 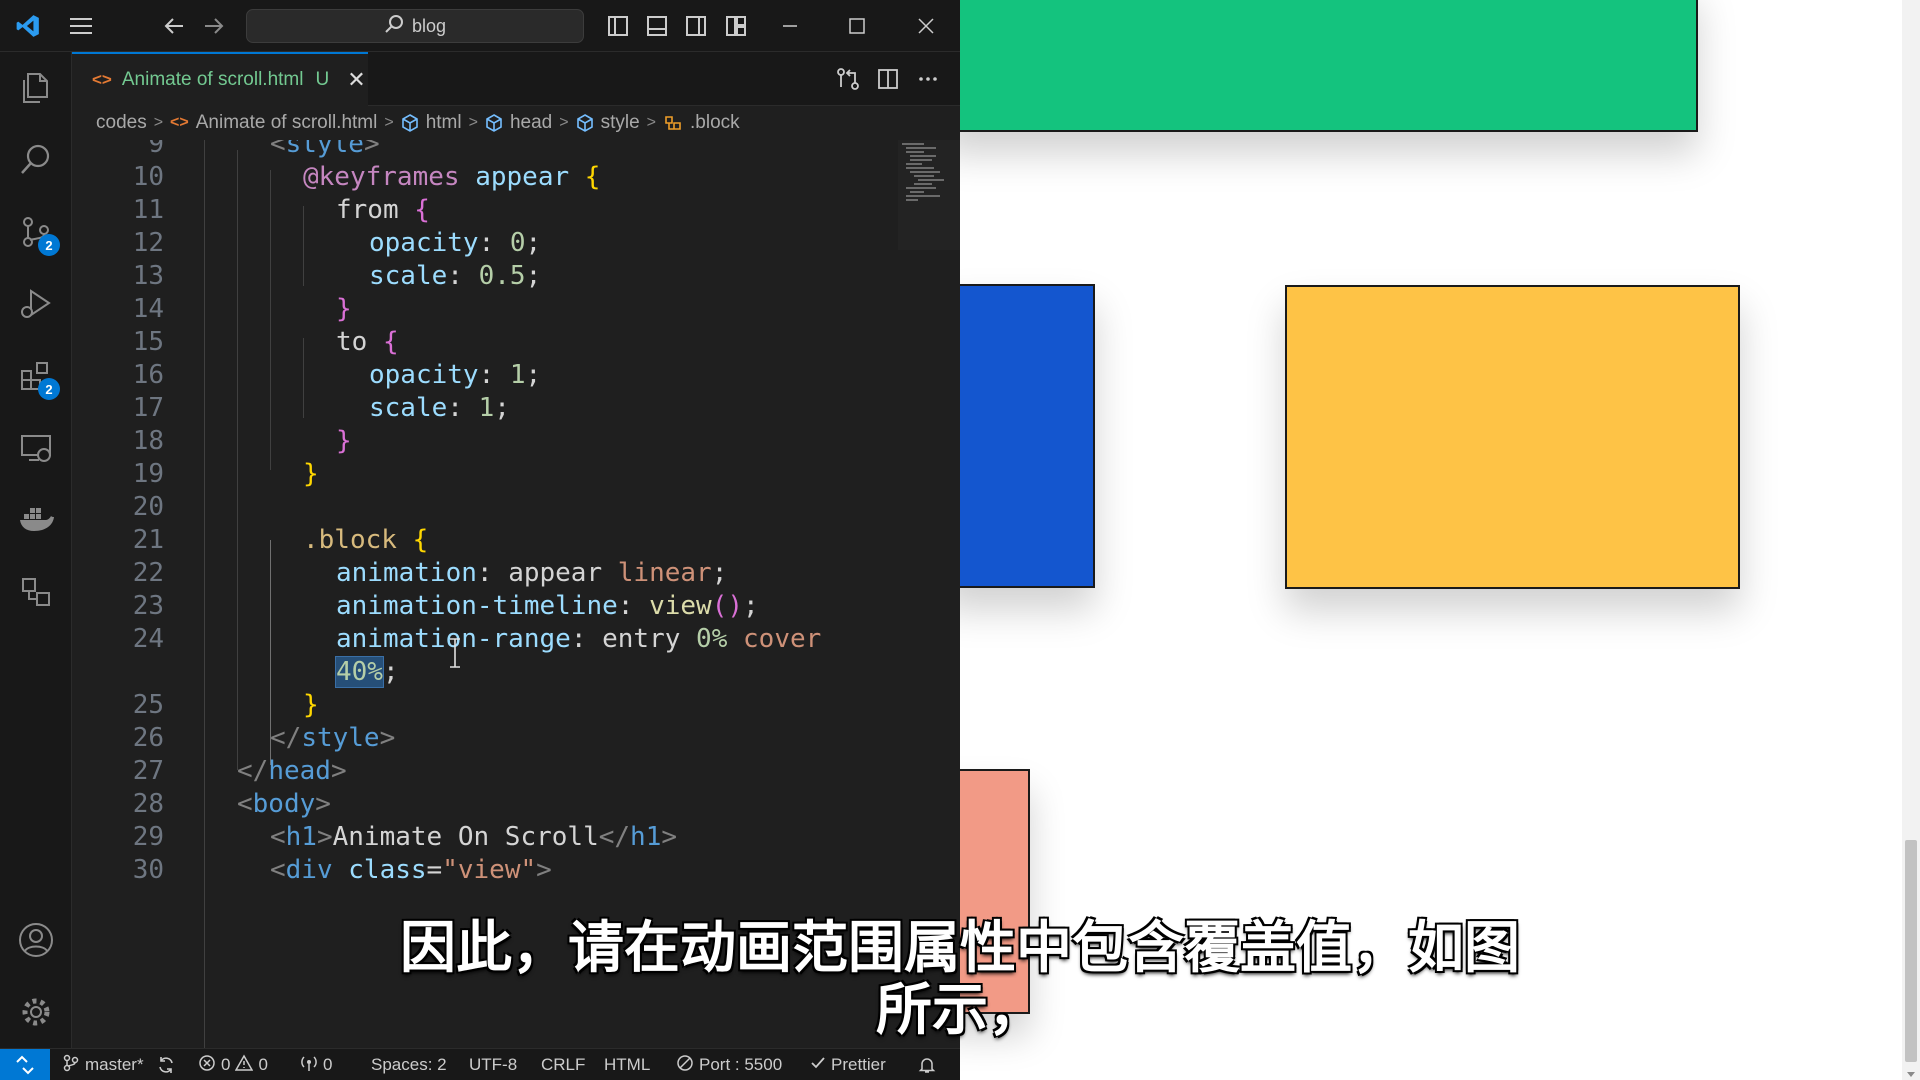 What do you see at coordinates (408, 276) in the screenshot?
I see `code-token: scale` at bounding box center [408, 276].